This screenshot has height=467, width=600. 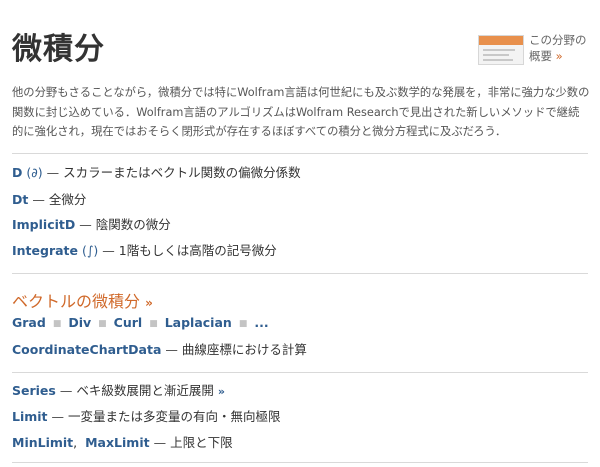 I want to click on list-item-MinMaxLimit: MinLimit, MaxLimit — 上限と下限, so click(x=122, y=443).